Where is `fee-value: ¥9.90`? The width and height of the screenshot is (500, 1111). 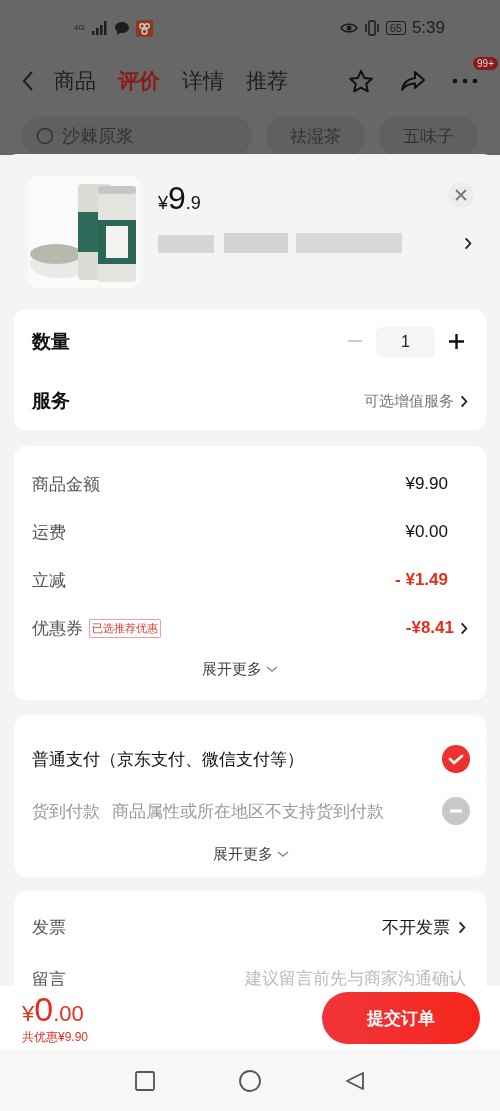
fee-value: ¥9.90 is located at coordinates (426, 484).